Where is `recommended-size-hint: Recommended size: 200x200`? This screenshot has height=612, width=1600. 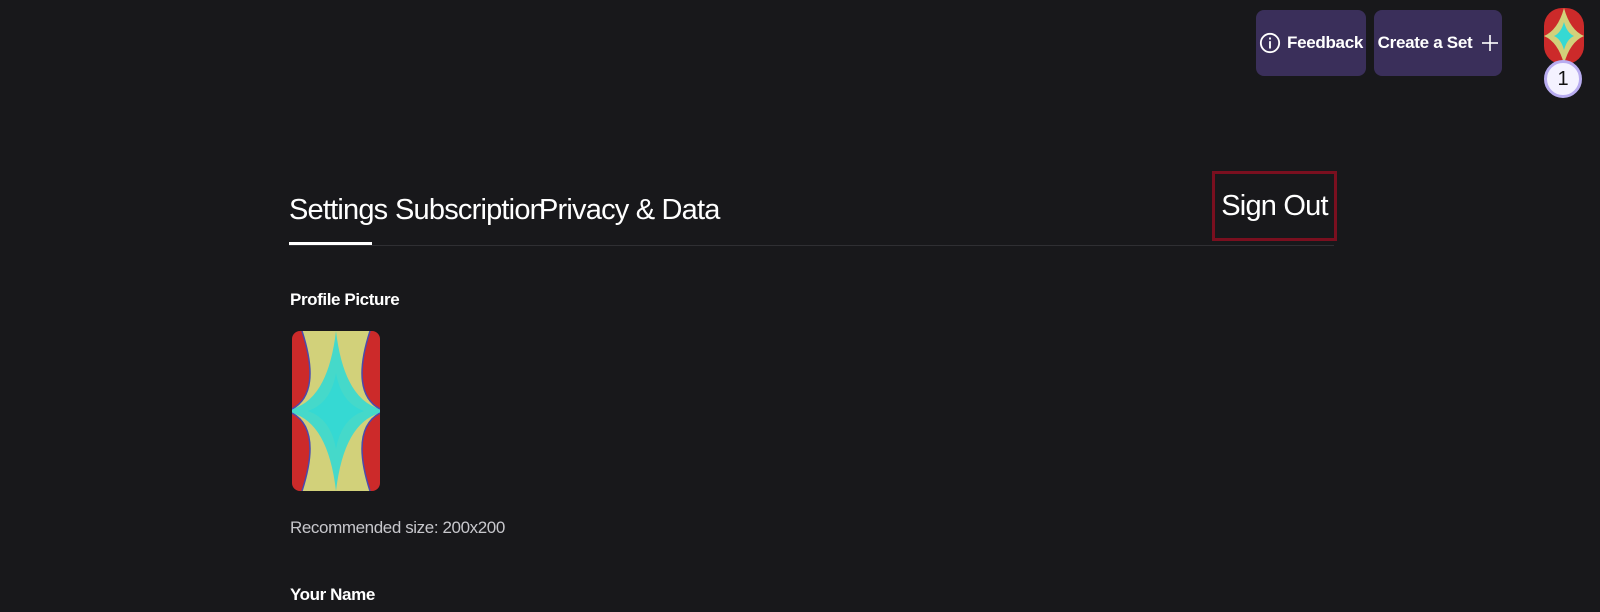
recommended-size-hint: Recommended size: 200x200 is located at coordinates (397, 527).